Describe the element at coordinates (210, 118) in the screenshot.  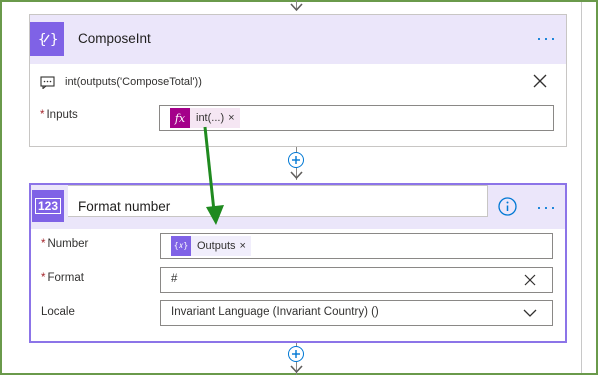
I see `token-label: int(...)` at that location.